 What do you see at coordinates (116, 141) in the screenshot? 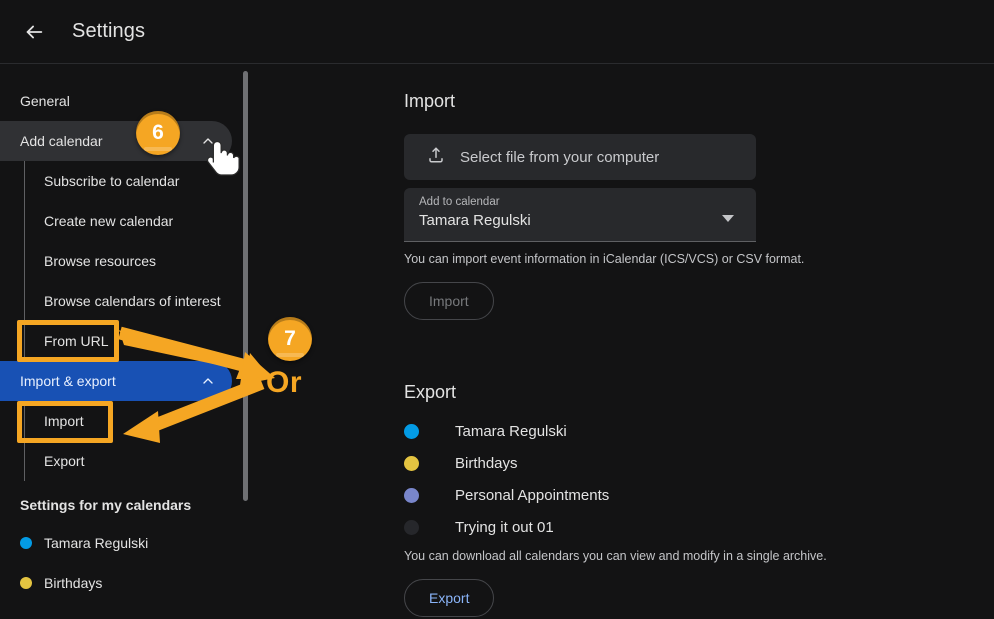
I see `sidebar-item-add-calendar: Add calendar` at bounding box center [116, 141].